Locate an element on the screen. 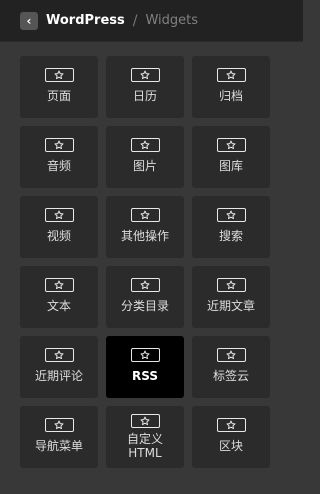  widget-tile: 搜索 is located at coordinates (231, 227).